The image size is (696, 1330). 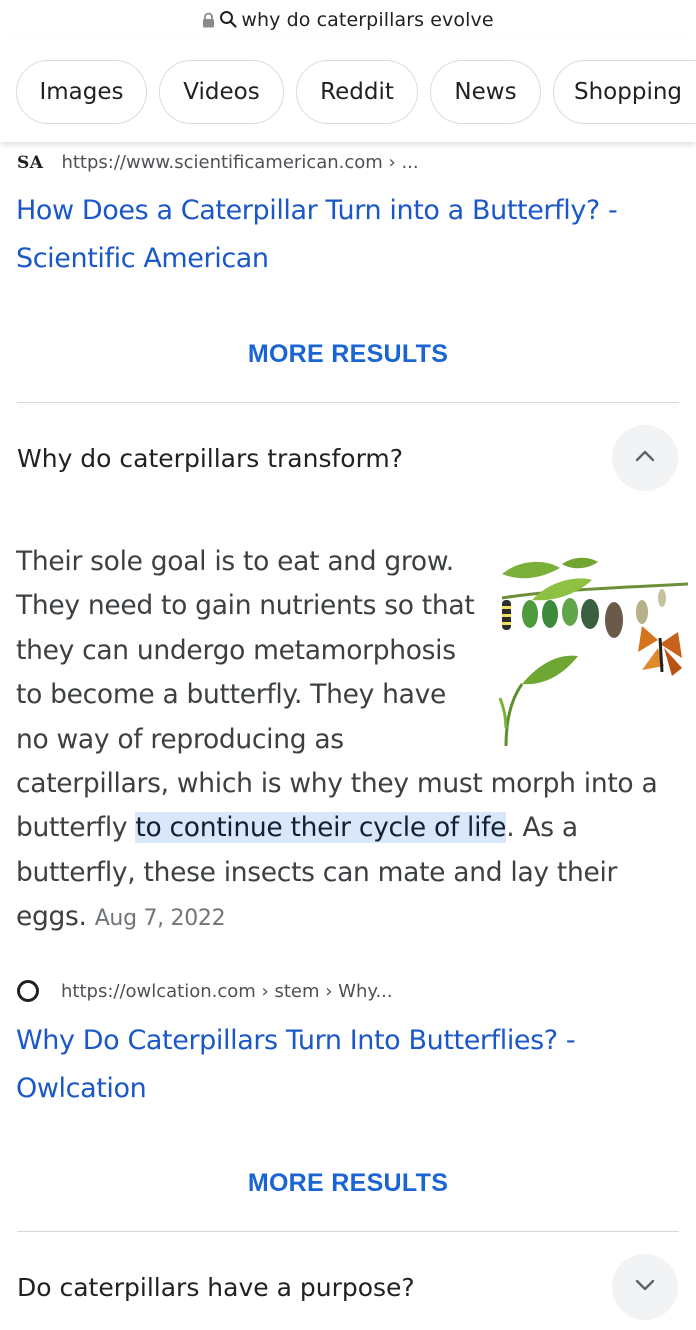 What do you see at coordinates (485, 92) in the screenshot?
I see `chip-news: News` at bounding box center [485, 92].